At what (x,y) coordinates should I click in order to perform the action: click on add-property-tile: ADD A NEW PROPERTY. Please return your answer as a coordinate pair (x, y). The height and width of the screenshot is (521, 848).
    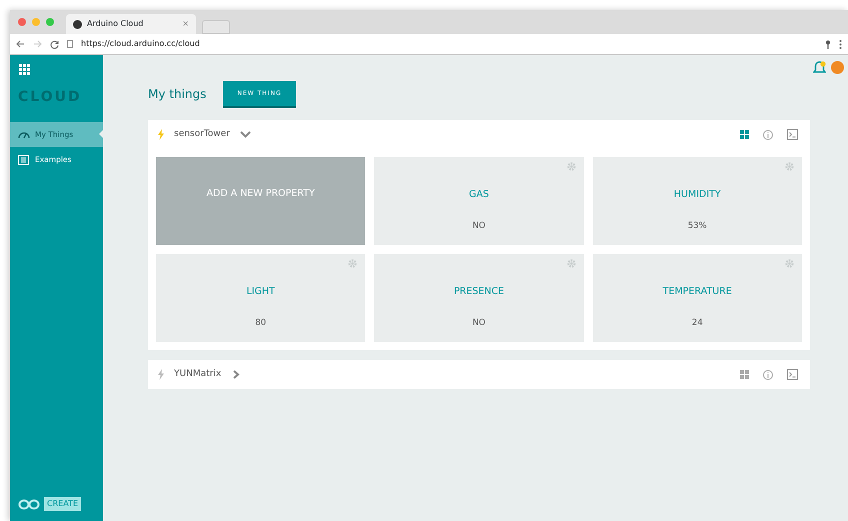
    Looking at the image, I should click on (261, 201).